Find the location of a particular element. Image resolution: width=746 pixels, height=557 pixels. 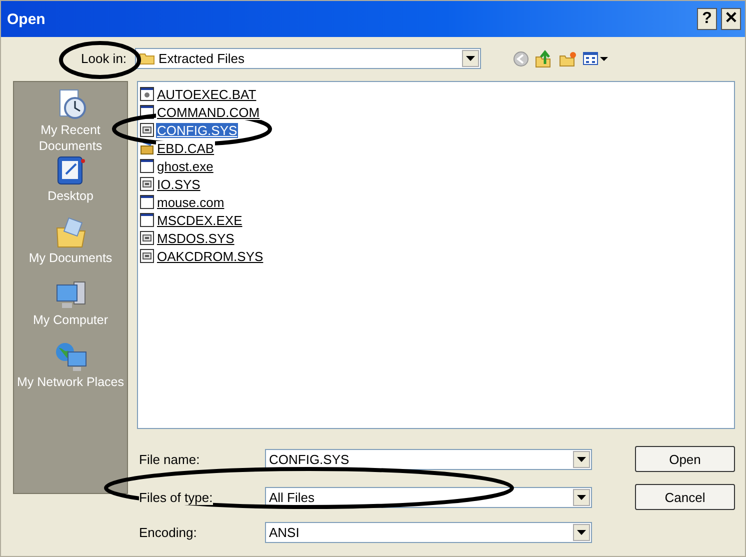

open-button: Open is located at coordinates (685, 459).